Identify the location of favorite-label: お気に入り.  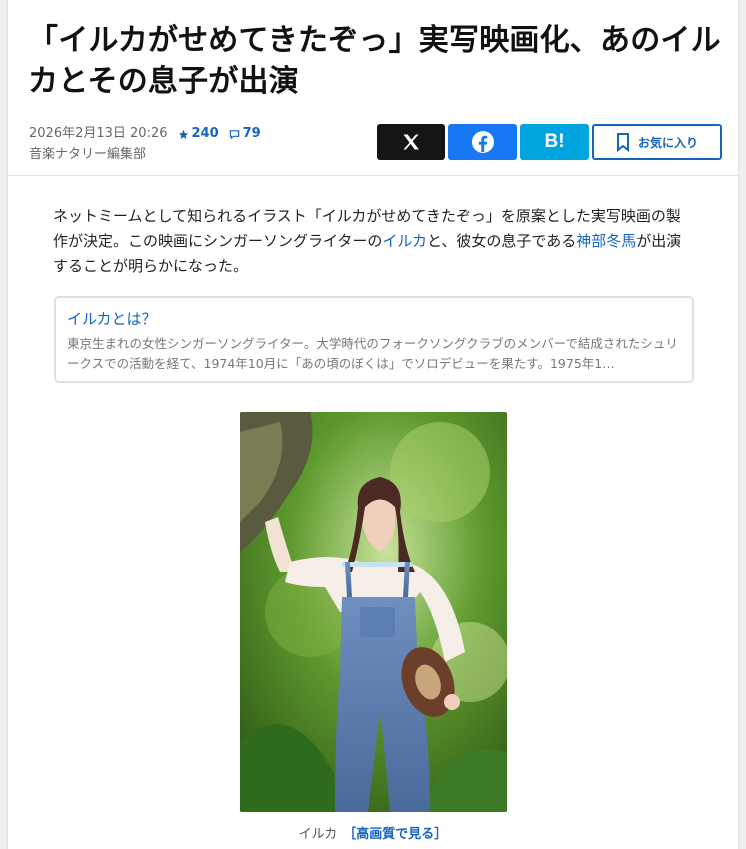
(667, 142).